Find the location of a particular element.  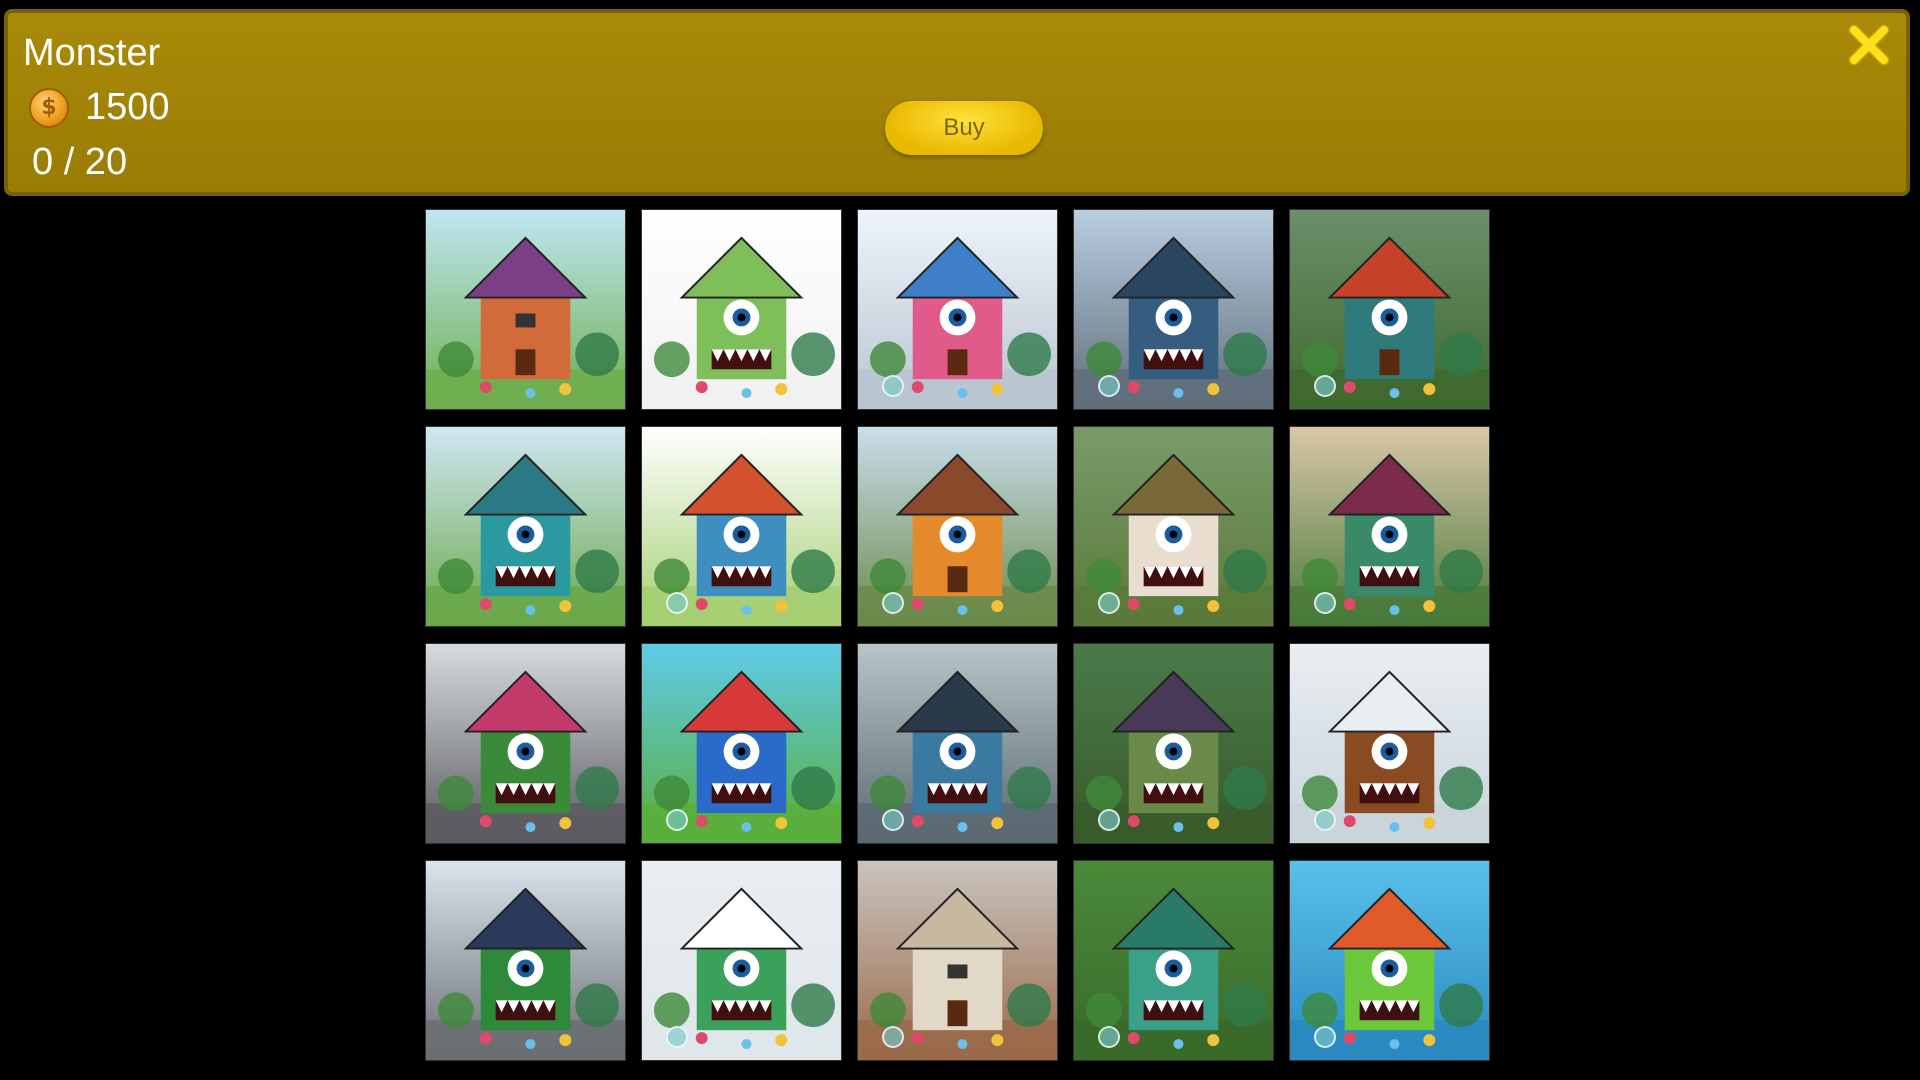

completion-progress: 0 / 20 is located at coordinates (80, 162).